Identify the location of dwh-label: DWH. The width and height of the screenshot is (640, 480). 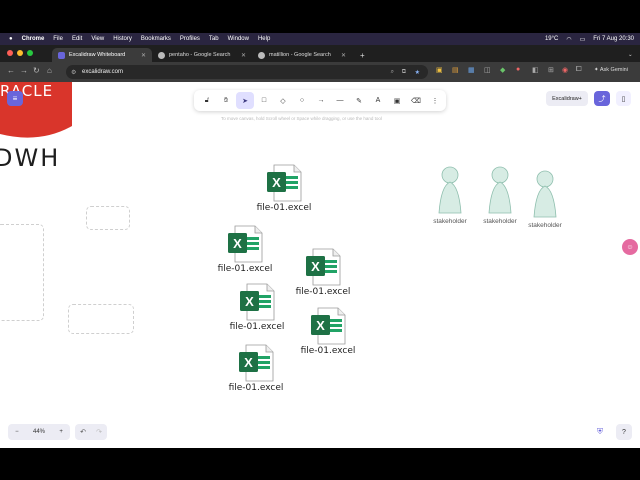
(30, 158).